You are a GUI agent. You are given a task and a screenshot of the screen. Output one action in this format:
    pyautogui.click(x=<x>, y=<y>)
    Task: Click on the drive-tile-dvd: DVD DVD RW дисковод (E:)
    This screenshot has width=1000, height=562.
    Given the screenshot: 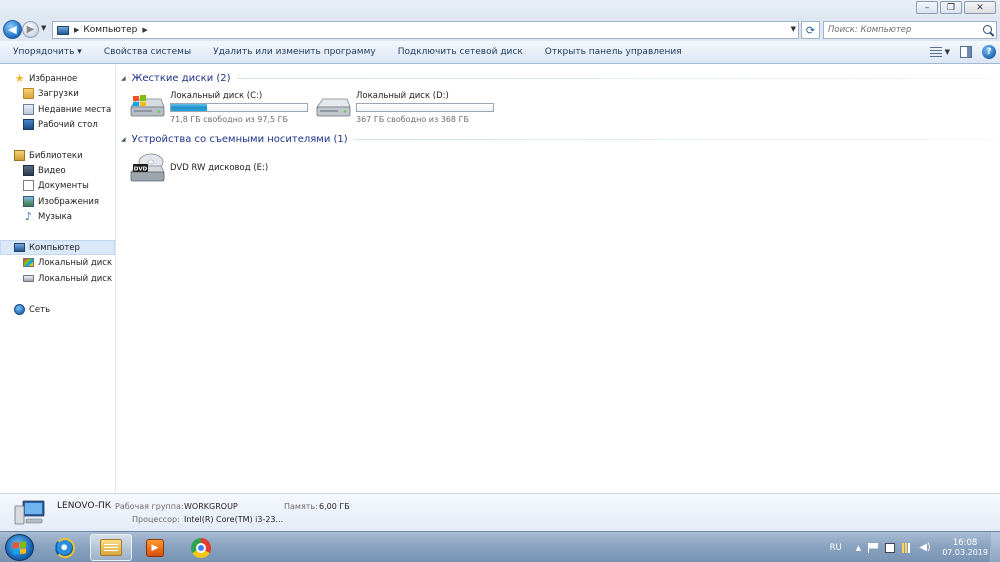 What is the action you would take?
    pyautogui.click(x=220, y=170)
    